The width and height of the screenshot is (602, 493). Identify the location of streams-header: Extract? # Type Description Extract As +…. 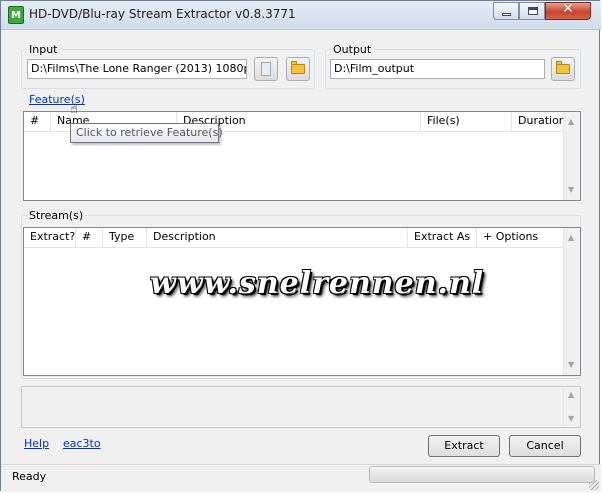
(293, 238).